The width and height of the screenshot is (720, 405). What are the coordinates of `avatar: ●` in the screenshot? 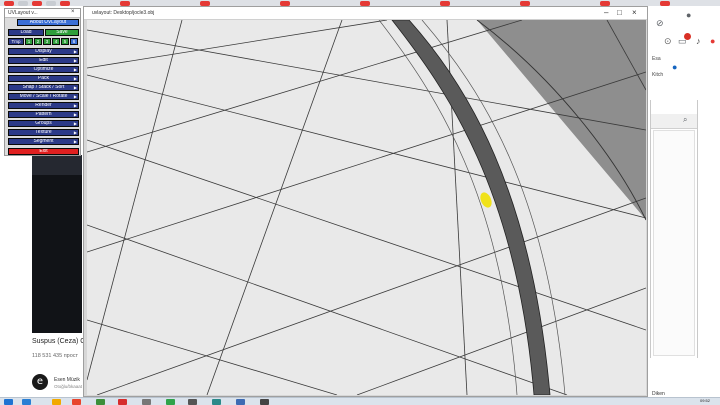 It's located at (712, 41).